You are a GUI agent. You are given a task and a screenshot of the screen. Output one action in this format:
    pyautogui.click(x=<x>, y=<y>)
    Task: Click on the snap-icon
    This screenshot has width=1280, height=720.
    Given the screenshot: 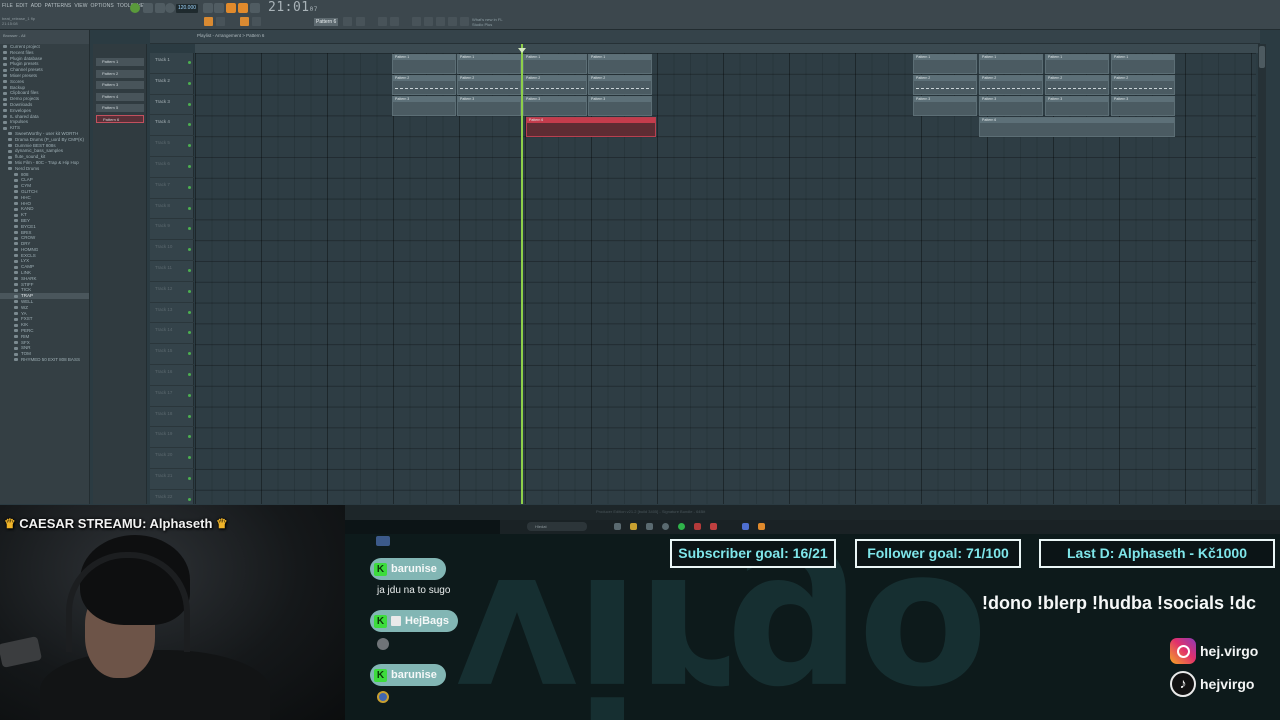 What is the action you would take?
    pyautogui.click(x=208, y=21)
    